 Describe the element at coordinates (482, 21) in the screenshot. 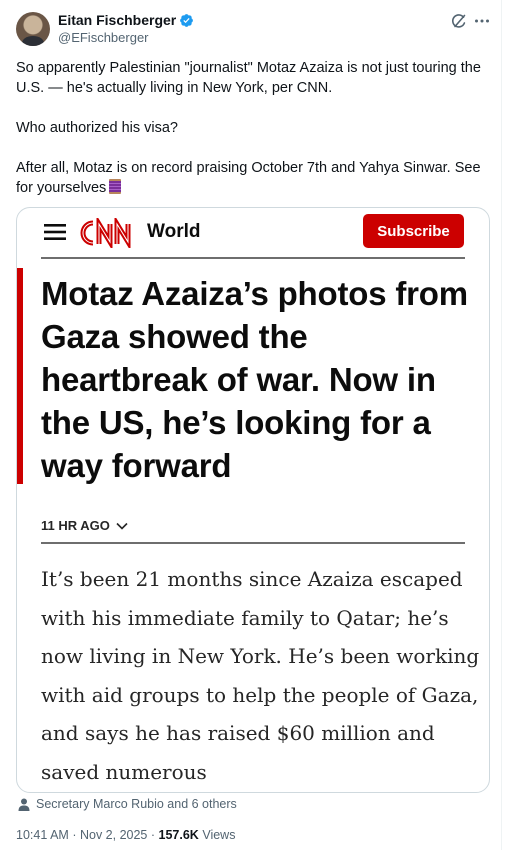

I see `more-options-icon` at that location.